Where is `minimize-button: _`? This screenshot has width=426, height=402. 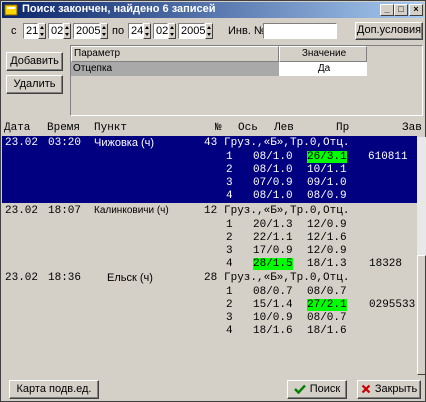
minimize-button: _ is located at coordinates (387, 10).